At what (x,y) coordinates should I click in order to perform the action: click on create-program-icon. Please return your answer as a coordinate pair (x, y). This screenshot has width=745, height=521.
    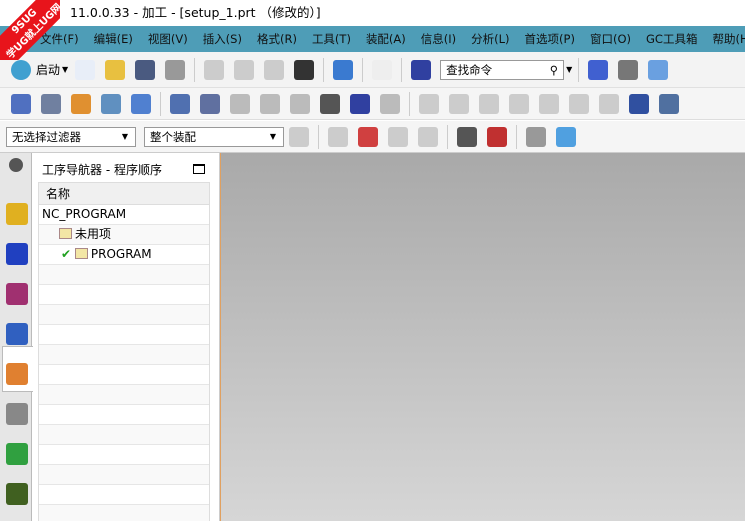
    Looking at the image, I should click on (21, 103).